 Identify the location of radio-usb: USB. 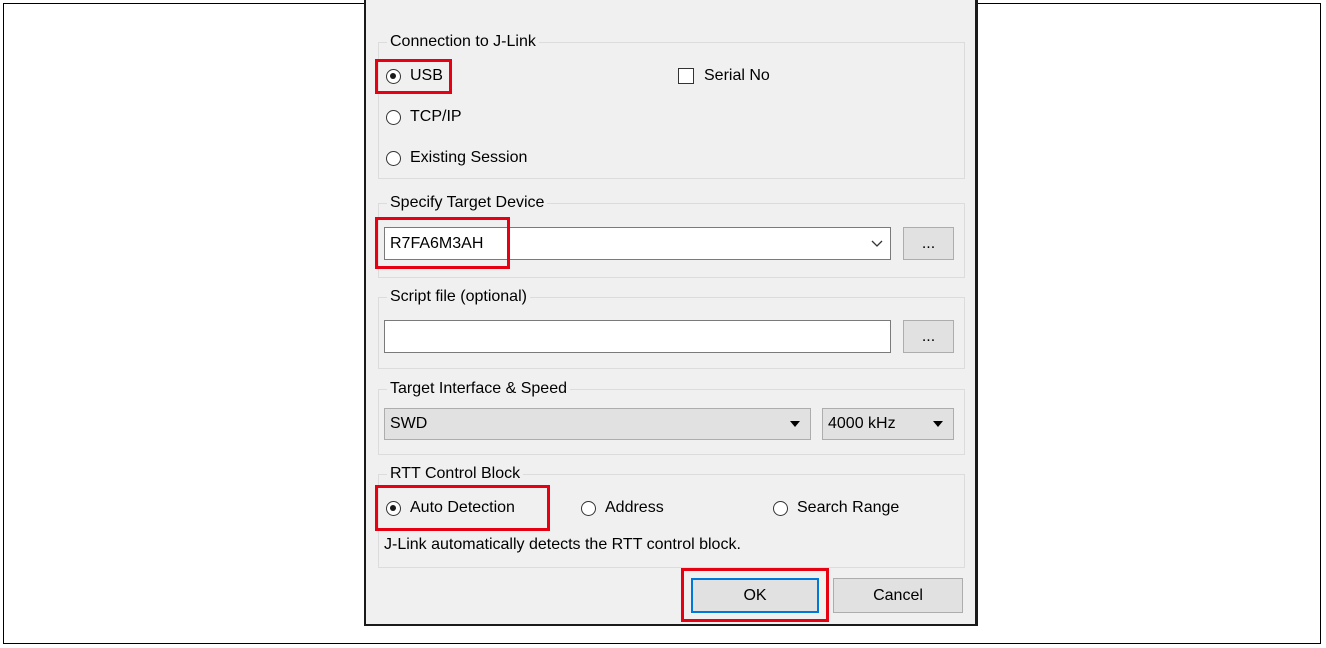
(414, 76).